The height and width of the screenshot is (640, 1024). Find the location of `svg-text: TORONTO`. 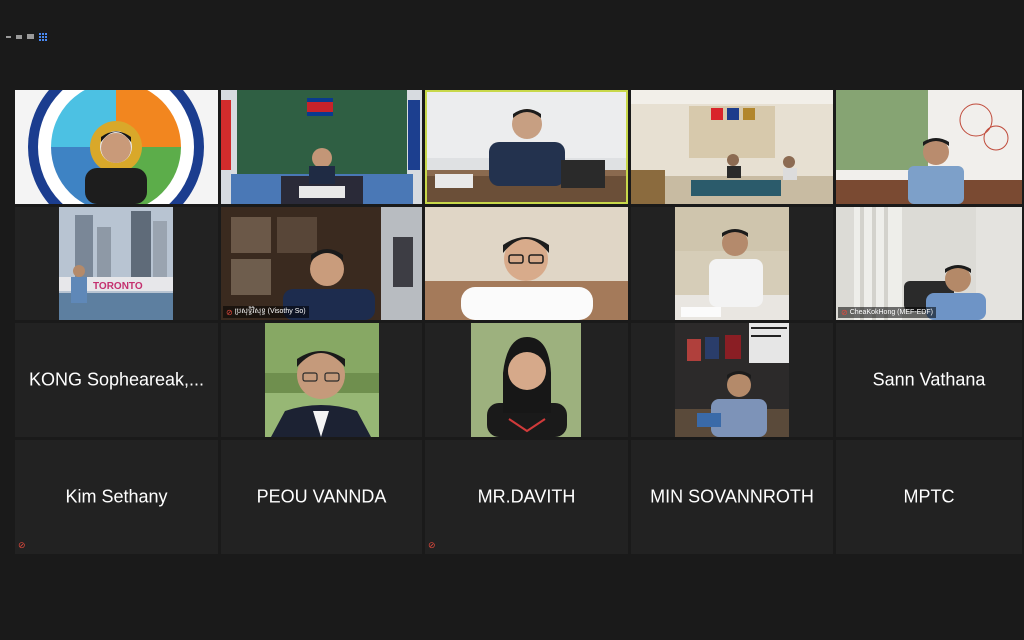

svg-text: TORONTO is located at coordinates (118, 286).